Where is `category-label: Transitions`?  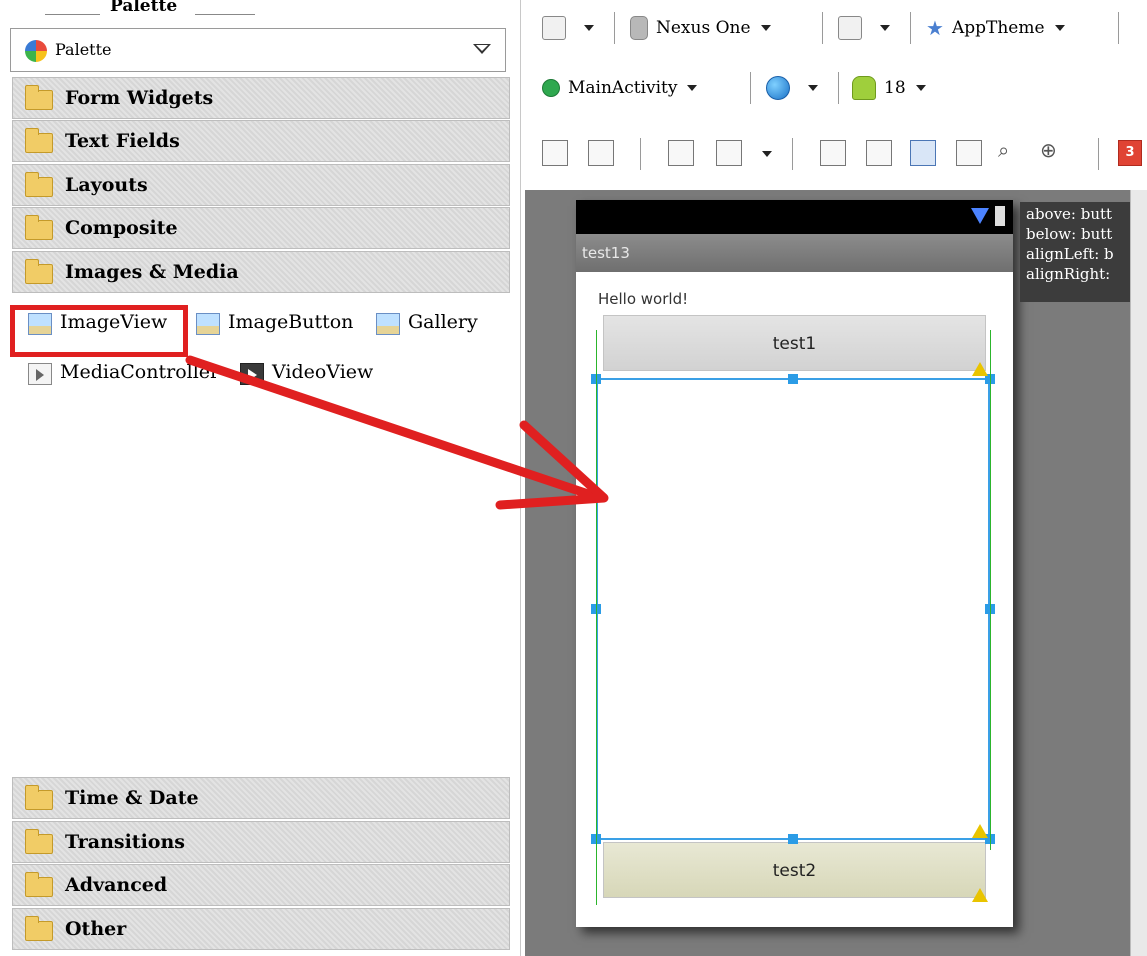 category-label: Transitions is located at coordinates (125, 842).